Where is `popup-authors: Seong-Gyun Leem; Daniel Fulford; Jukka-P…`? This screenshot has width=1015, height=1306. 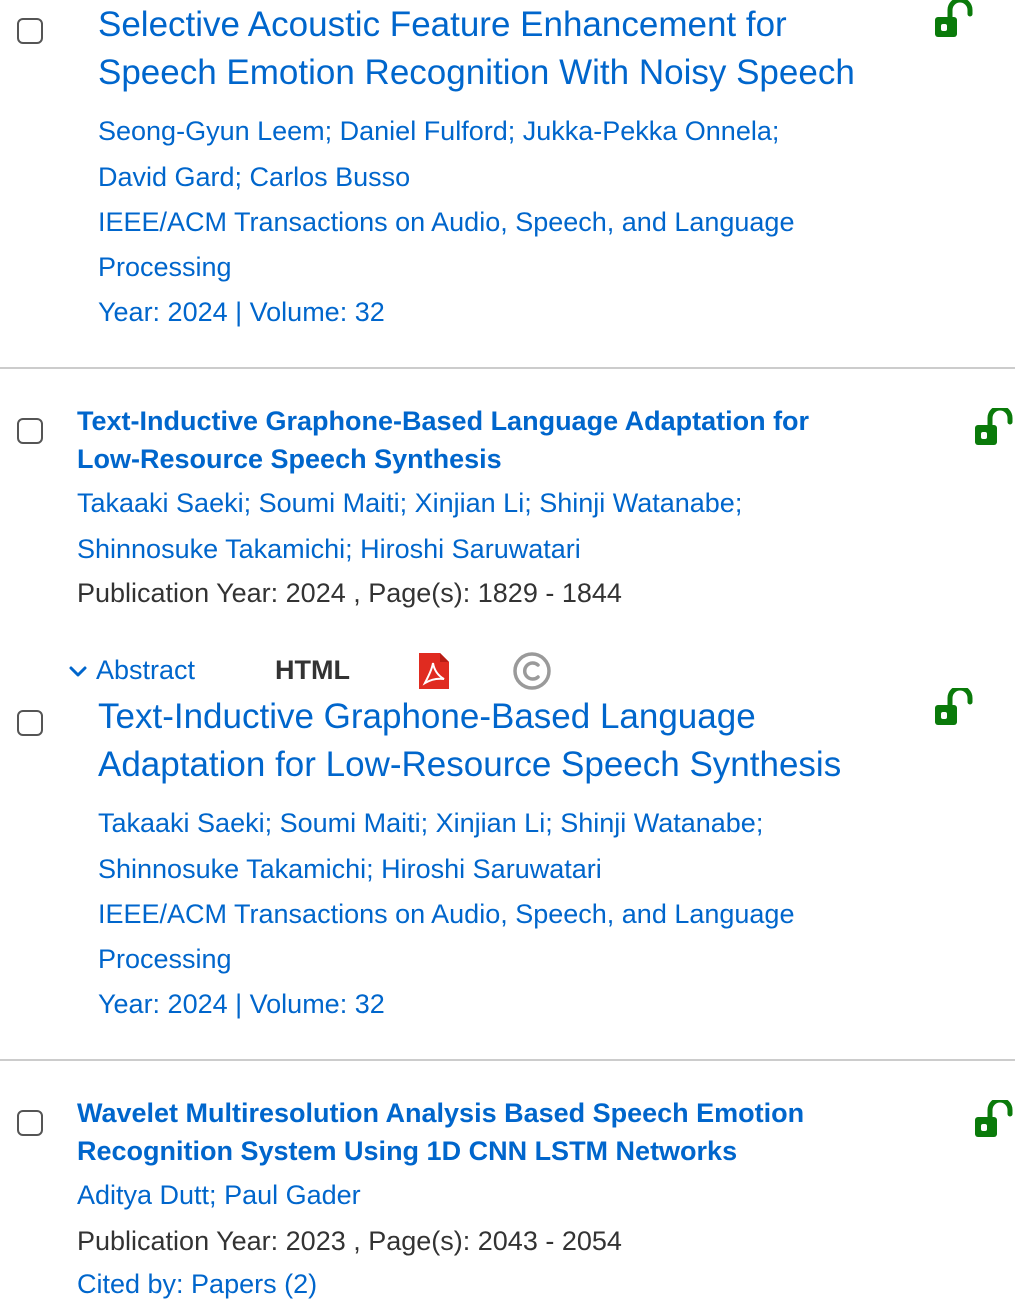
popup-authors: Seong-Gyun Leem; Daniel Fulford; Jukka-P… is located at coordinates (438, 131).